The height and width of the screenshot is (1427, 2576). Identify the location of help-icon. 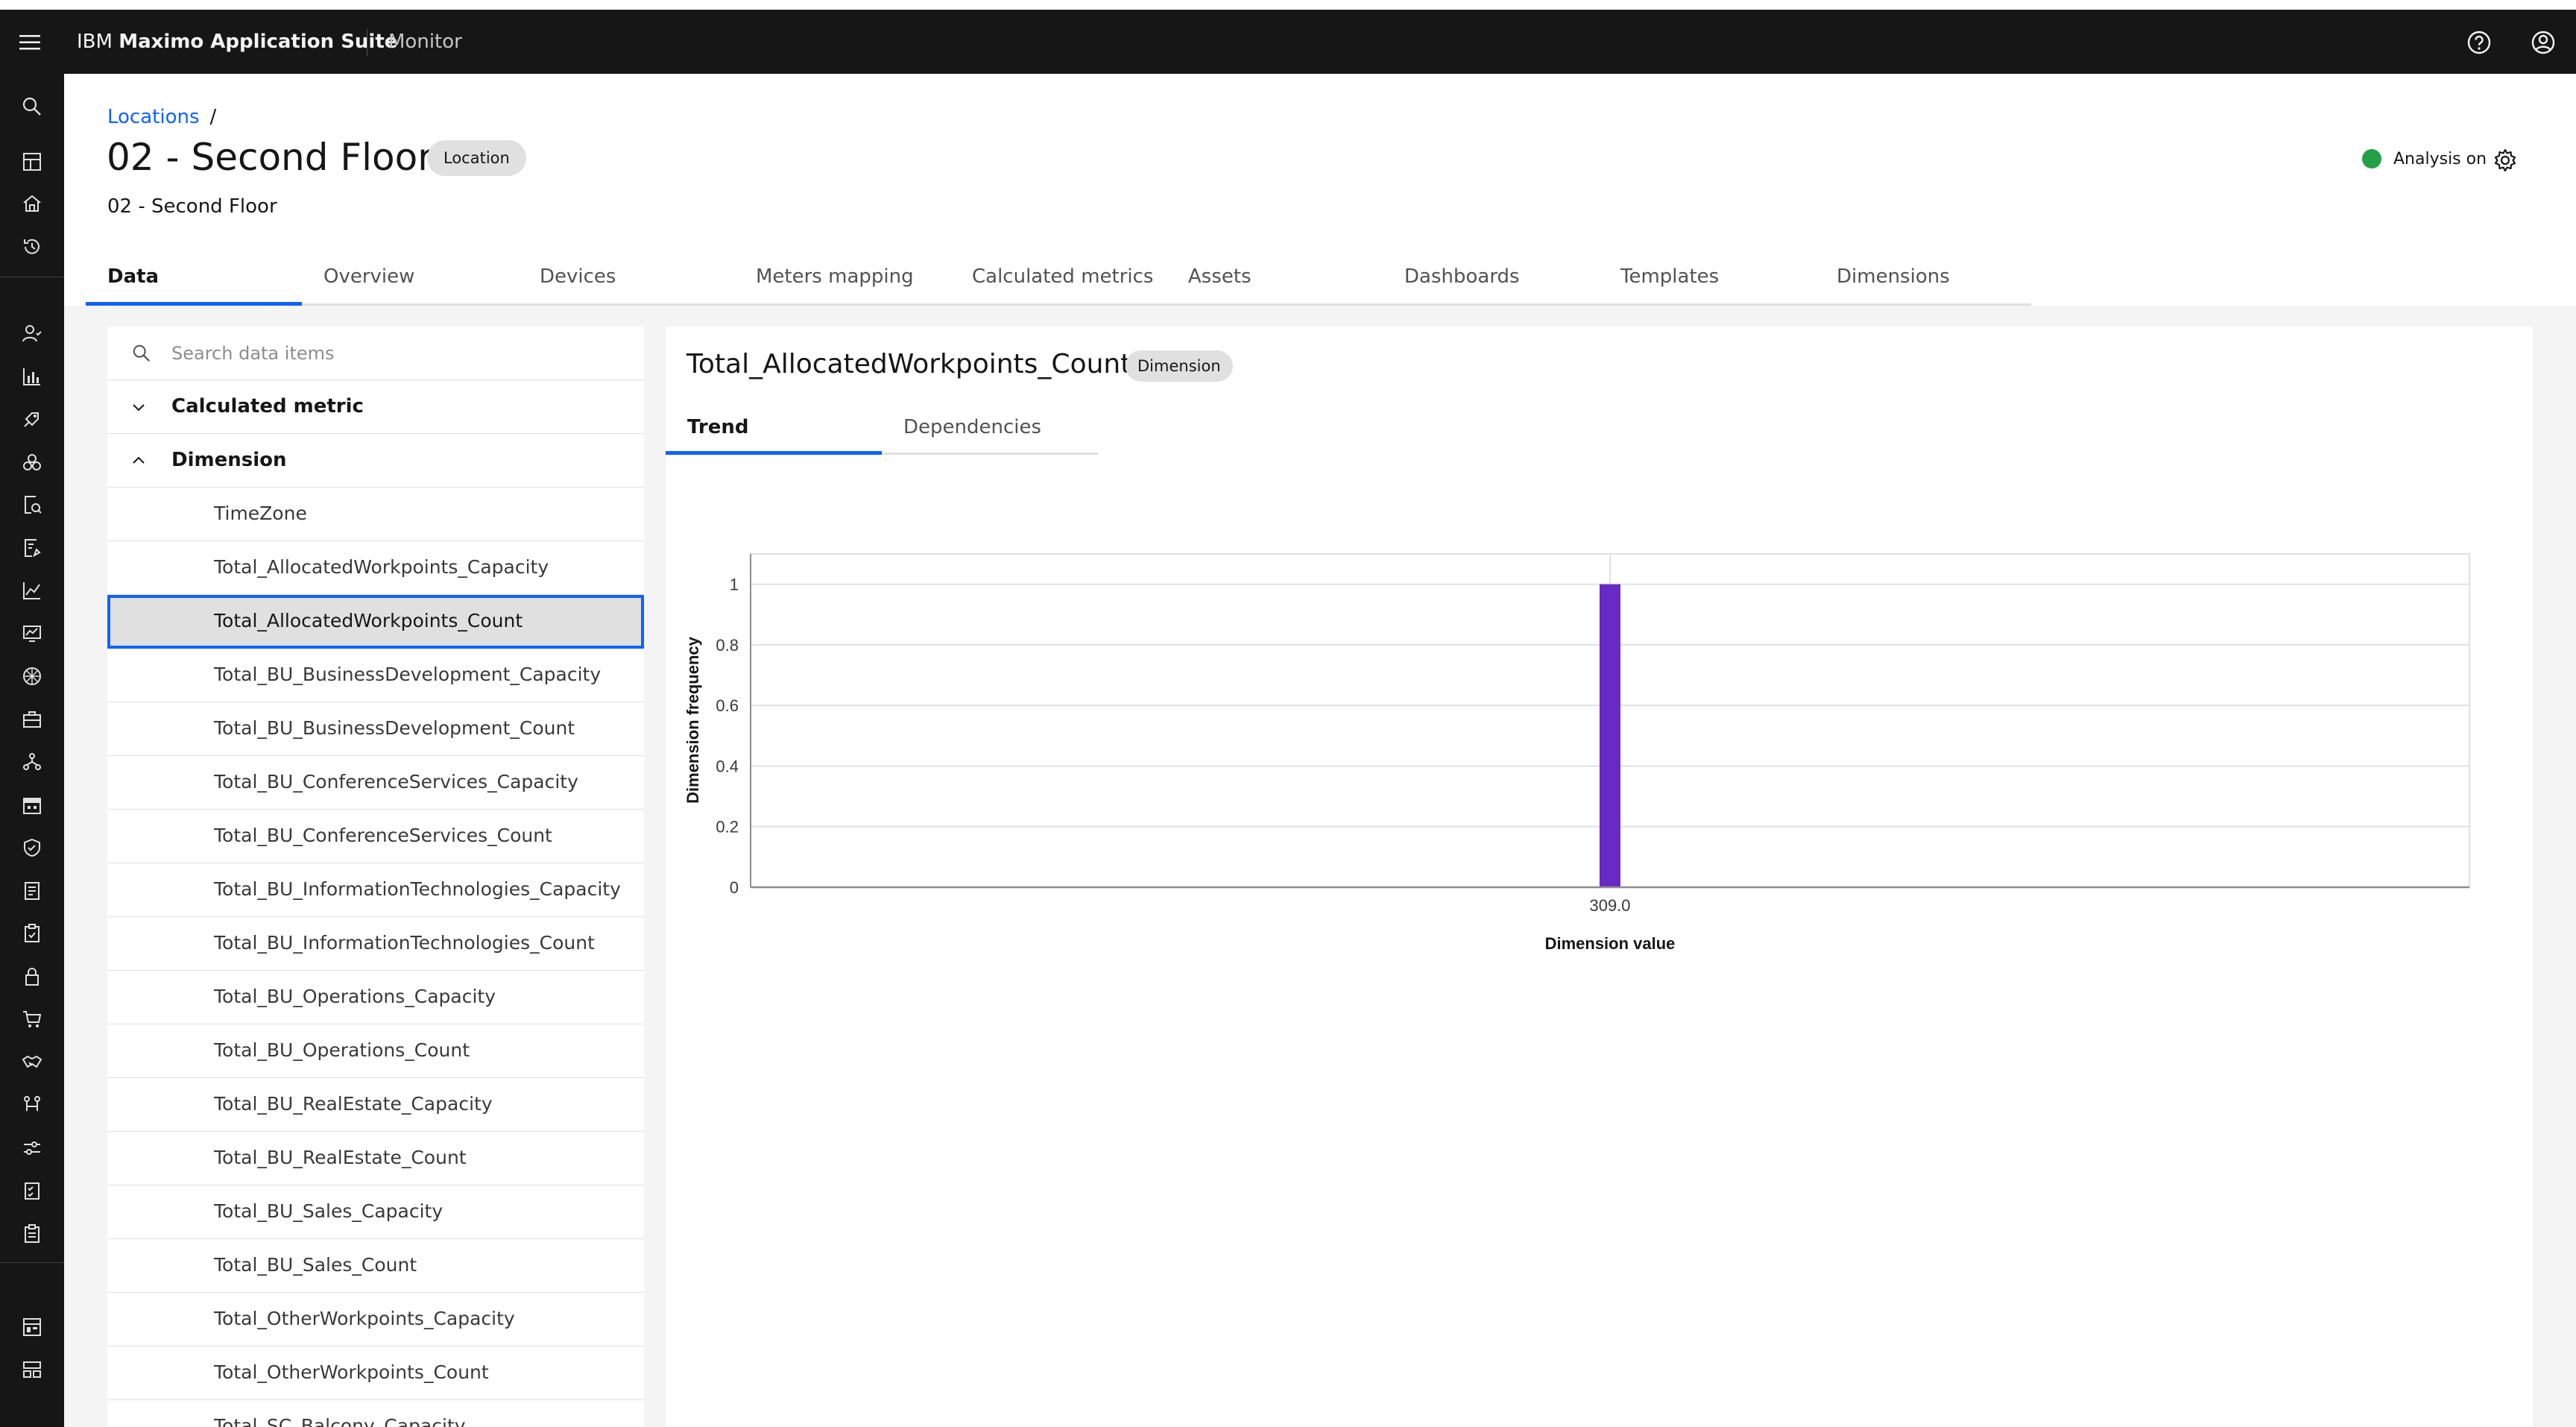
(2479, 43).